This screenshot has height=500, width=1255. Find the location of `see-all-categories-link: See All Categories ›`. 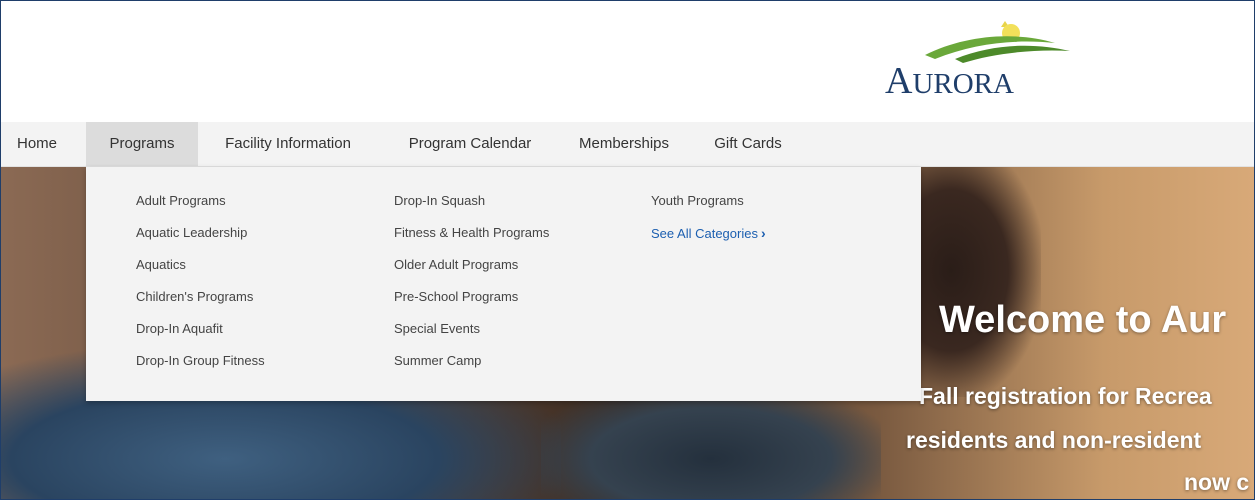

see-all-categories-link: See All Categories › is located at coordinates (708, 234).